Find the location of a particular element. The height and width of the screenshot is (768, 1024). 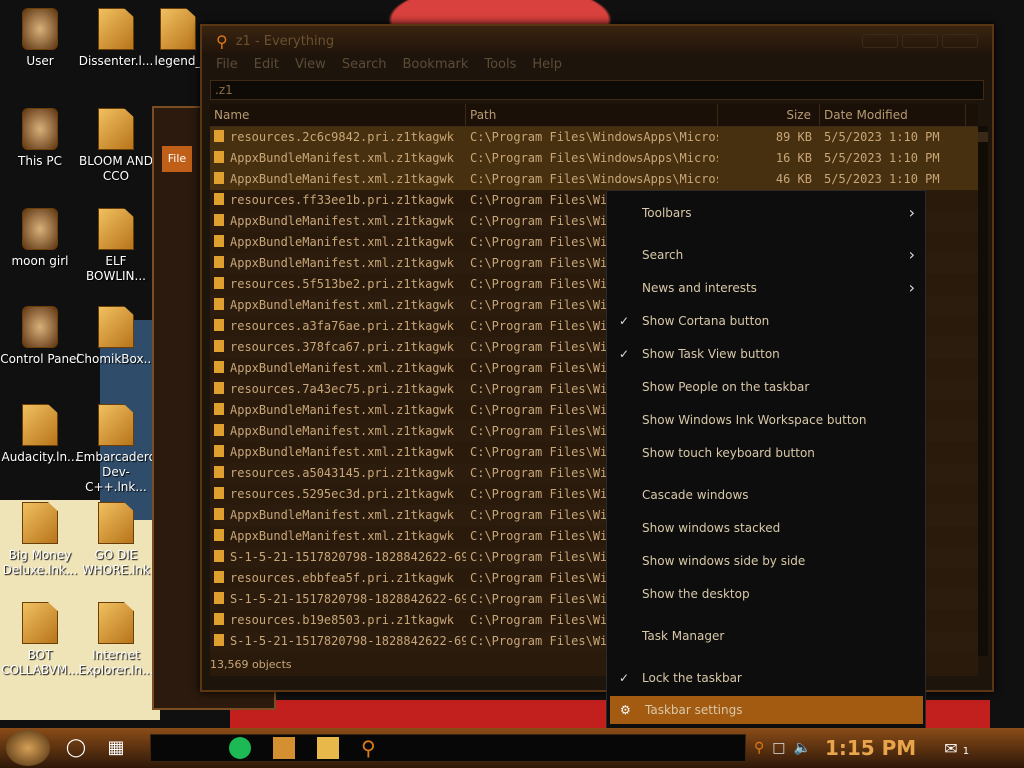

taskbar-apps: ⚲ is located at coordinates (448, 748).